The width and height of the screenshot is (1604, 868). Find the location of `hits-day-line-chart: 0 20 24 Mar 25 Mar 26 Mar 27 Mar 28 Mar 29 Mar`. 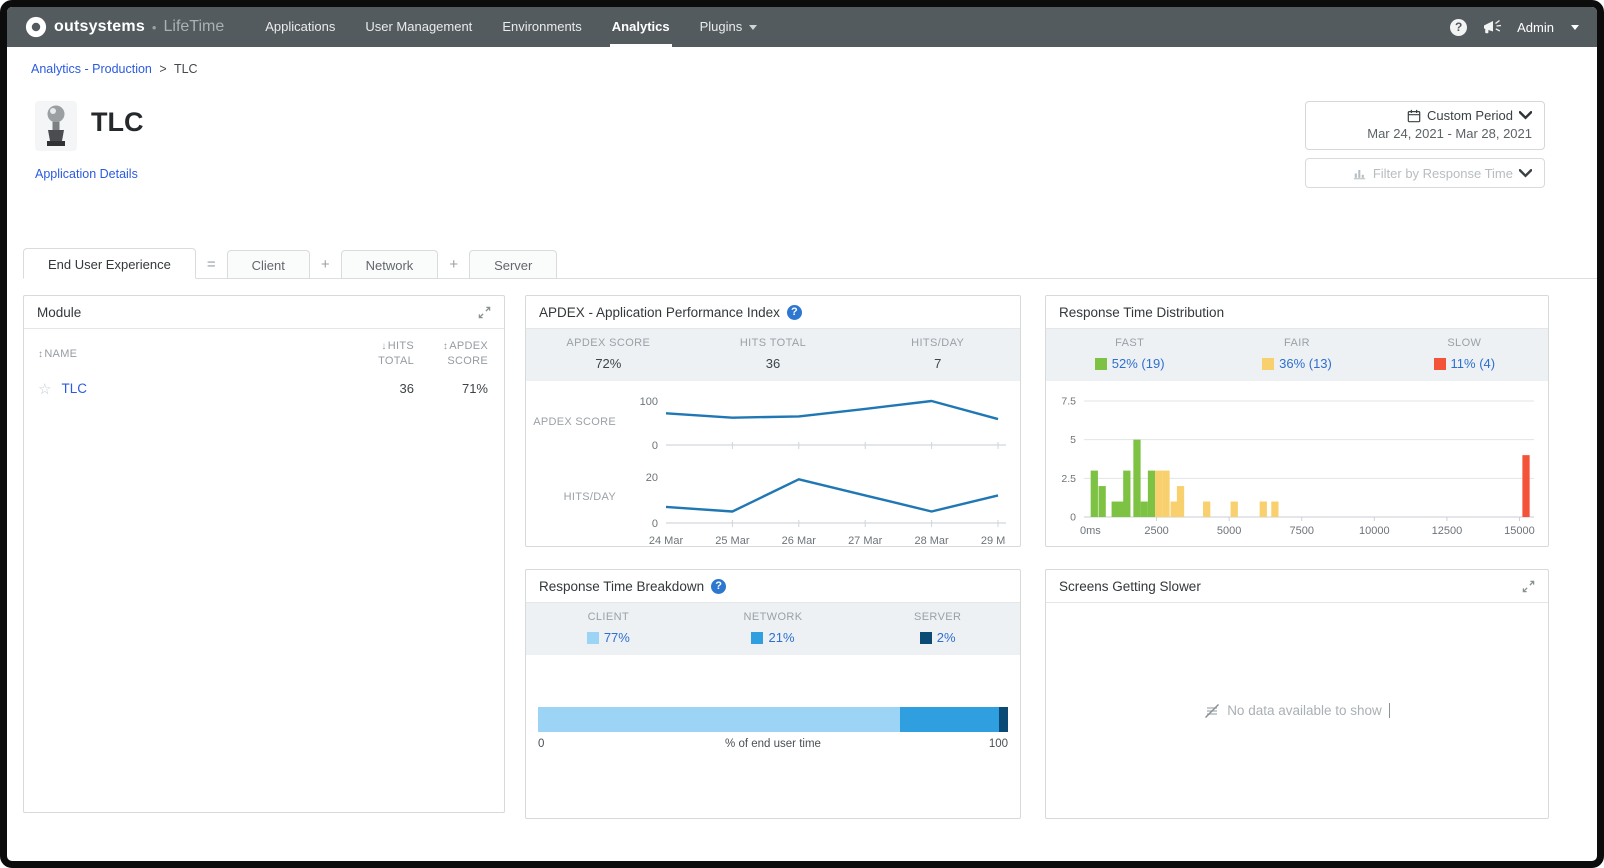

hits-day-line-chart: 0 20 24 Mar 25 Mar 26 Mar 27 Mar 28 Mar 29 Mar is located at coordinates (826, 509).